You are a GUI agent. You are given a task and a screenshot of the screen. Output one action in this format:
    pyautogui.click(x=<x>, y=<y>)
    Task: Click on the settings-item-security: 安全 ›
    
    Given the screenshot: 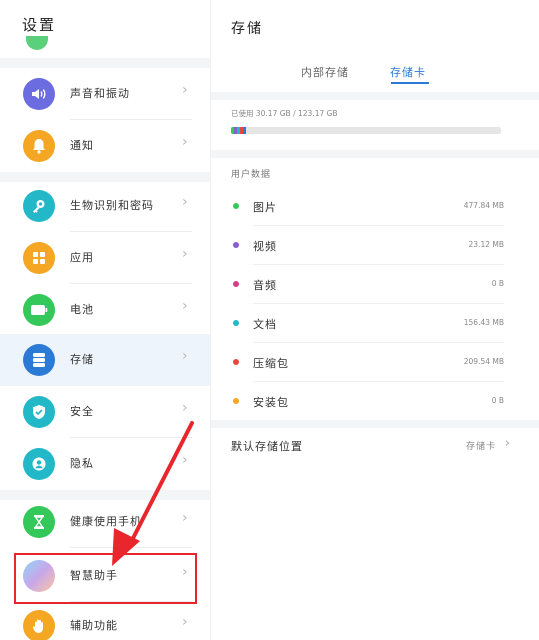 What is the action you would take?
    pyautogui.click(x=105, y=412)
    